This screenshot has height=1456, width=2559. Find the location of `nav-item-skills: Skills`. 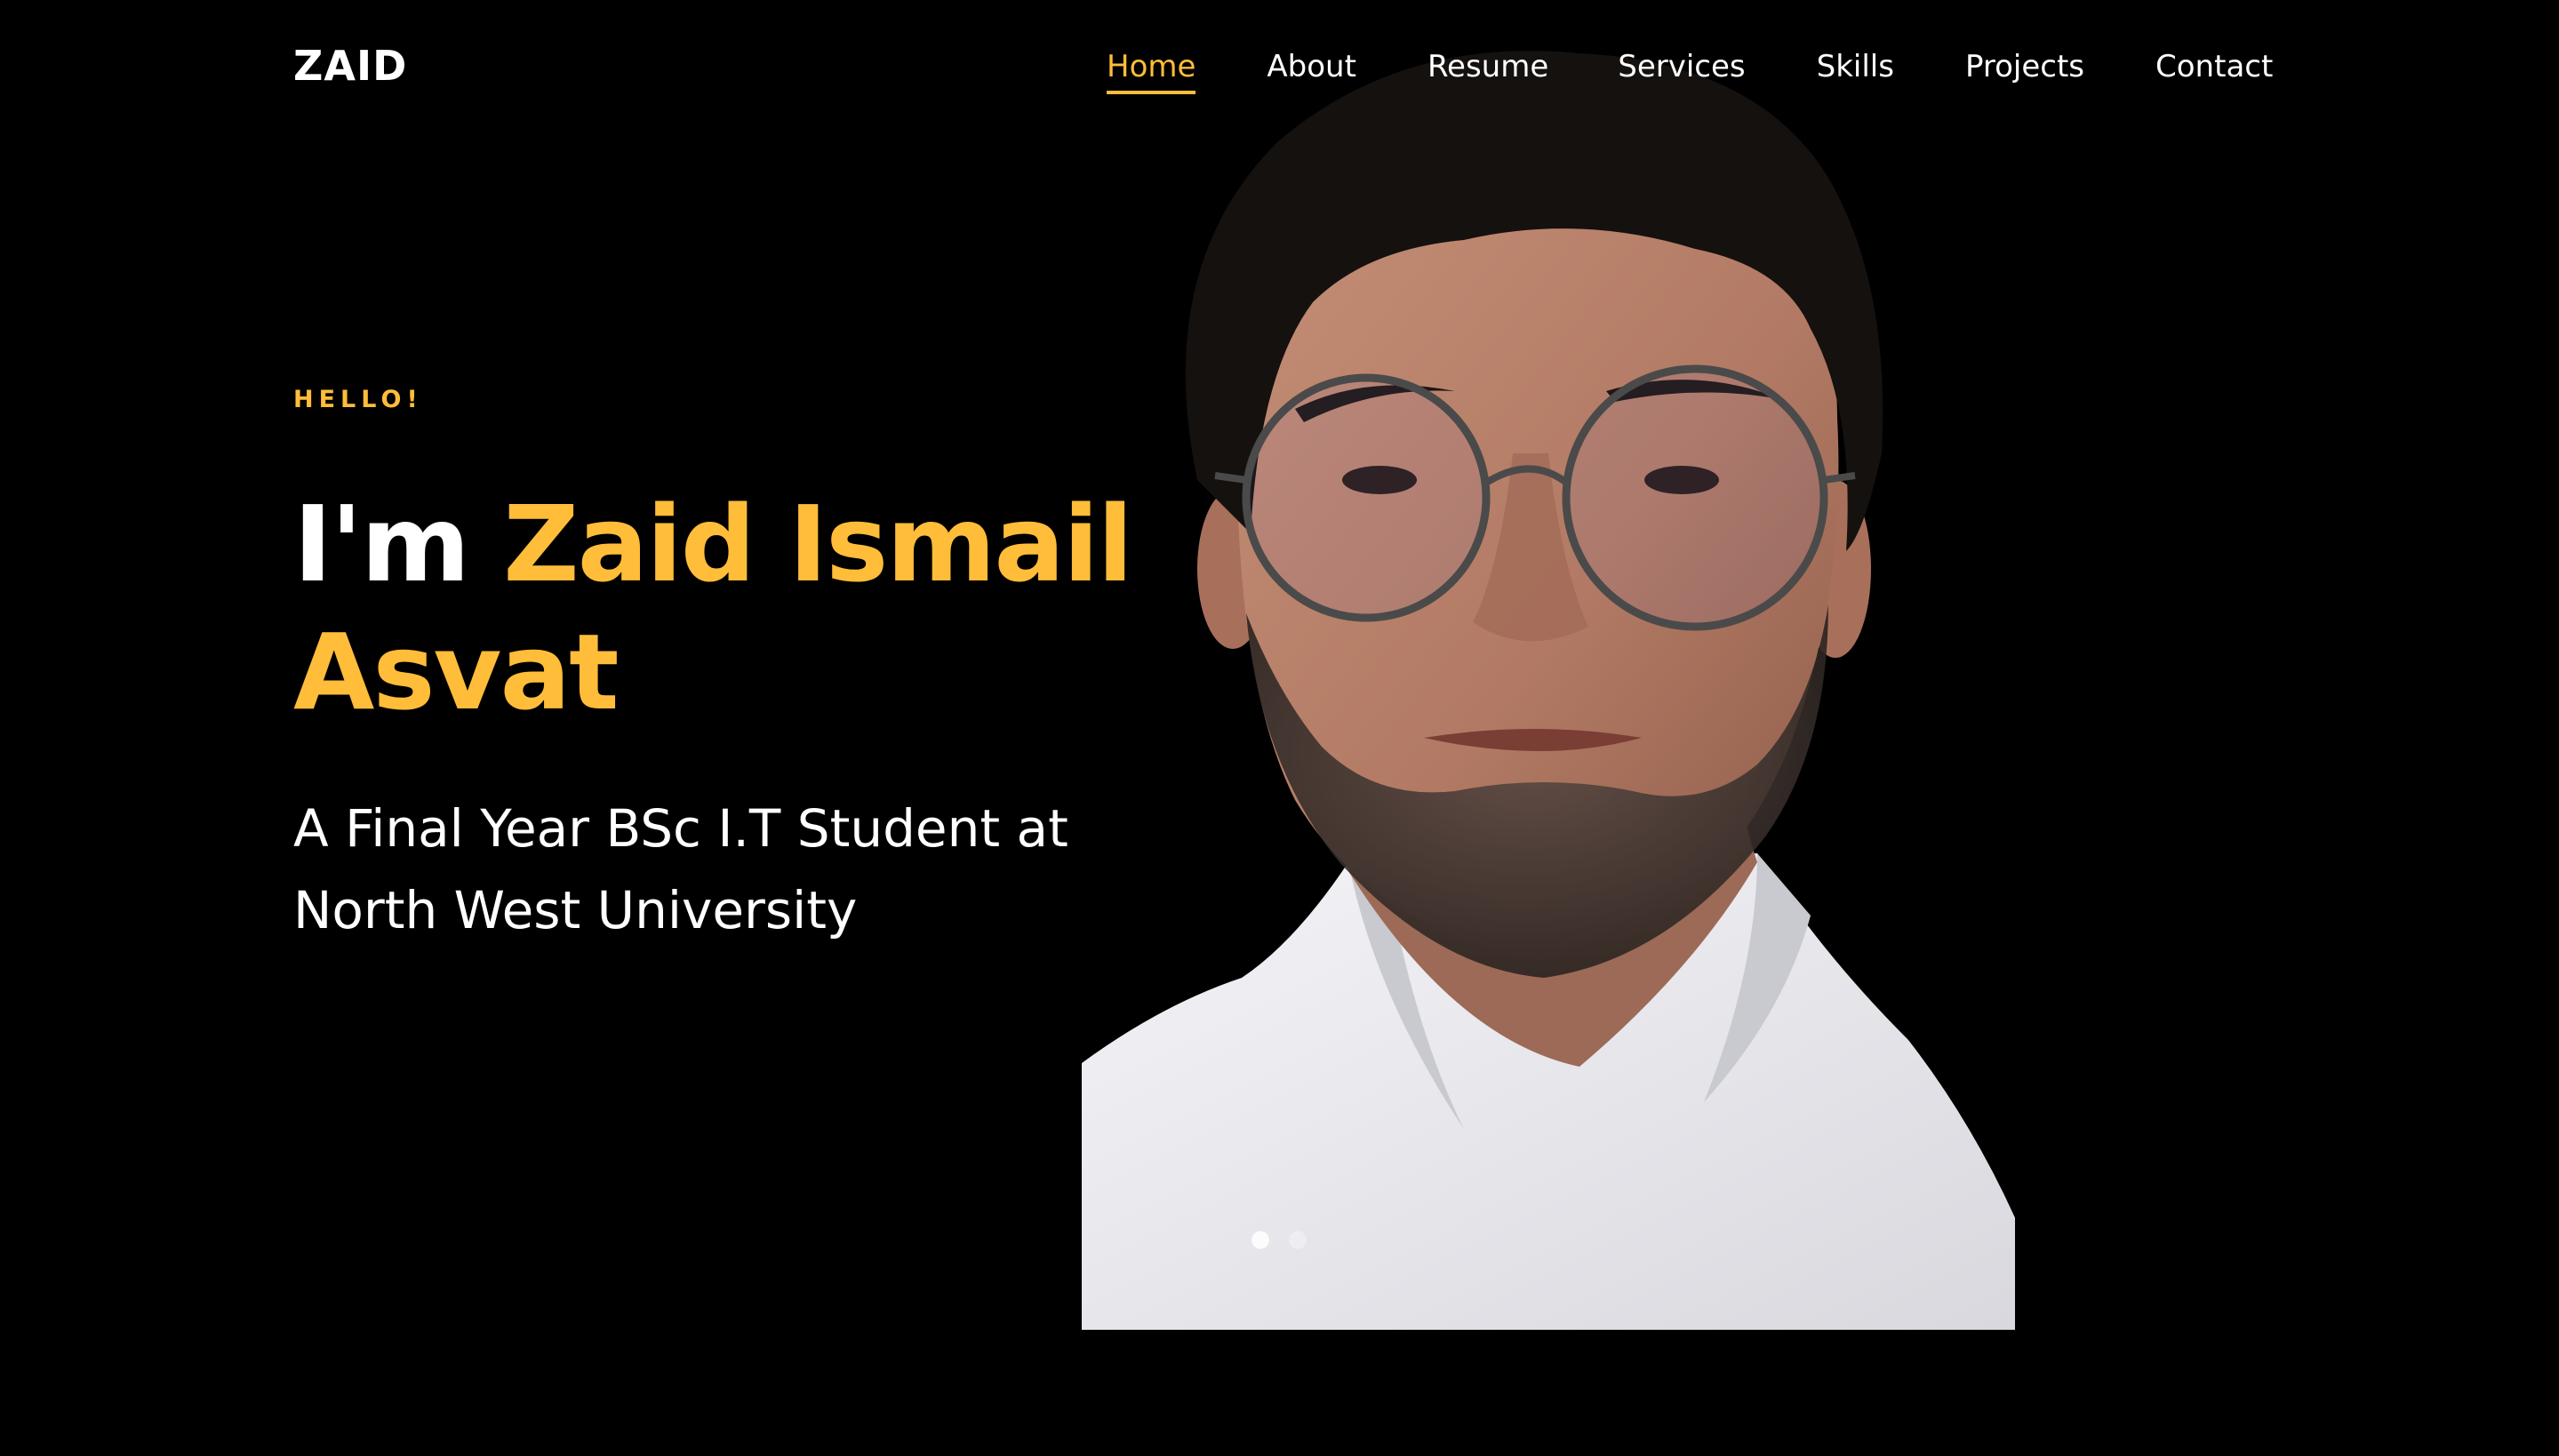

nav-item-skills: Skills is located at coordinates (1856, 67).